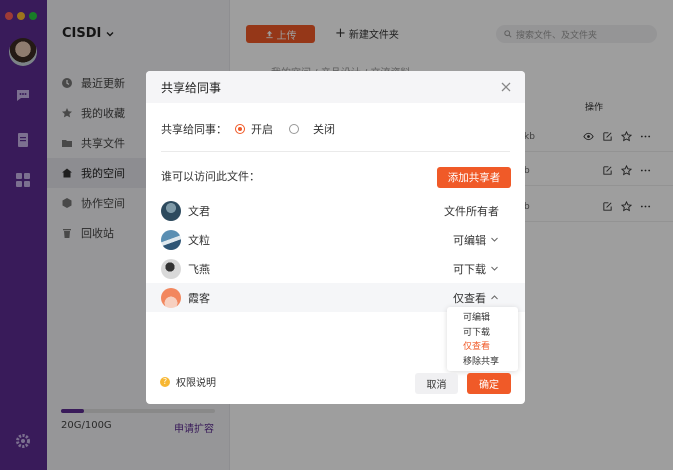  Describe the element at coordinates (482, 318) in the screenshot. I see `dropdown-option-edit: 可编辑` at that location.